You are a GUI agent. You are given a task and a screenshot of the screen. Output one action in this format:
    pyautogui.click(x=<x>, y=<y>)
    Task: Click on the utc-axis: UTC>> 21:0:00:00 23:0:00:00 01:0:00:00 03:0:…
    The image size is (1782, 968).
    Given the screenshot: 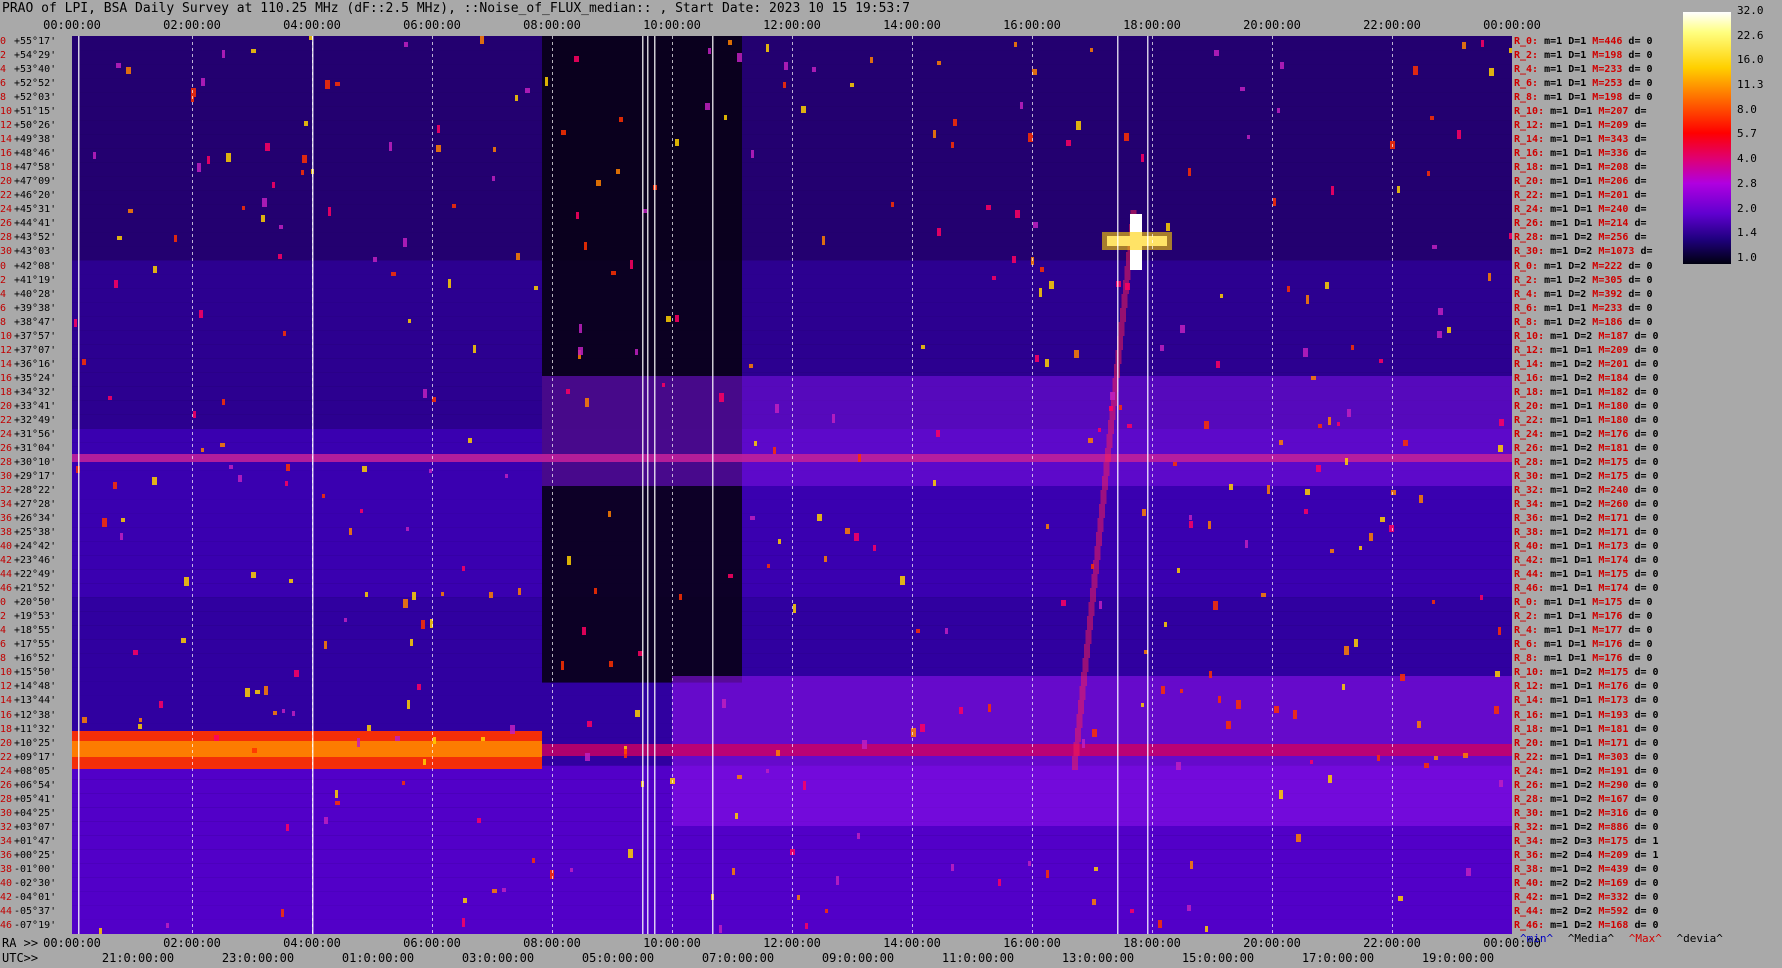 What is the action you would take?
    pyautogui.click(x=891, y=958)
    